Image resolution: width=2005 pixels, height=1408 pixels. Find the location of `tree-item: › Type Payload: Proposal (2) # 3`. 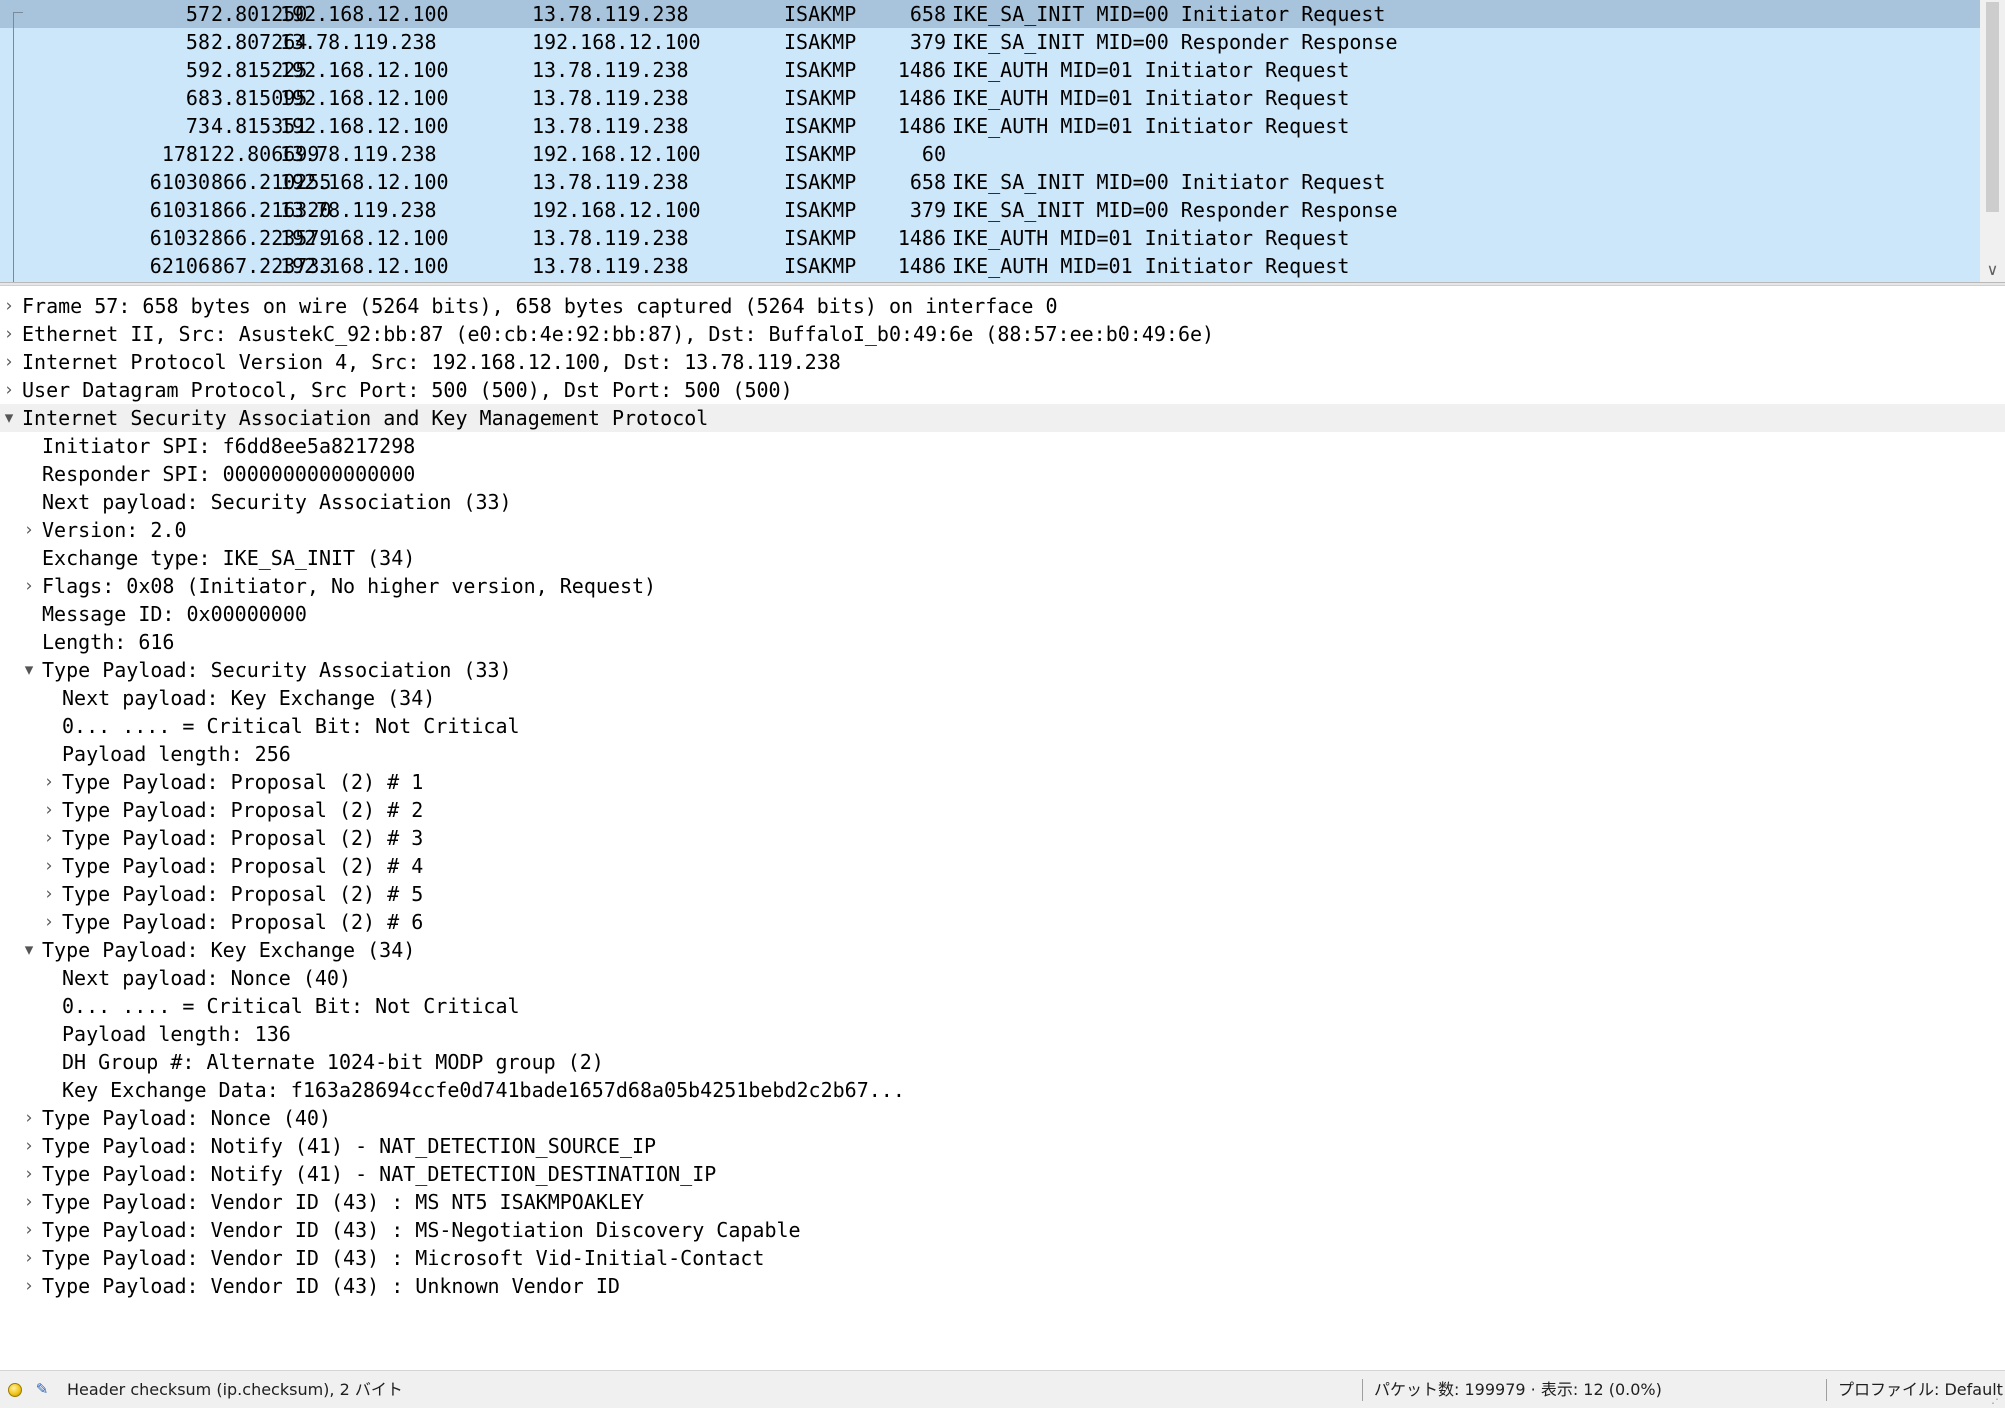

tree-item: › Type Payload: Proposal (2) # 3 is located at coordinates (1002, 838).